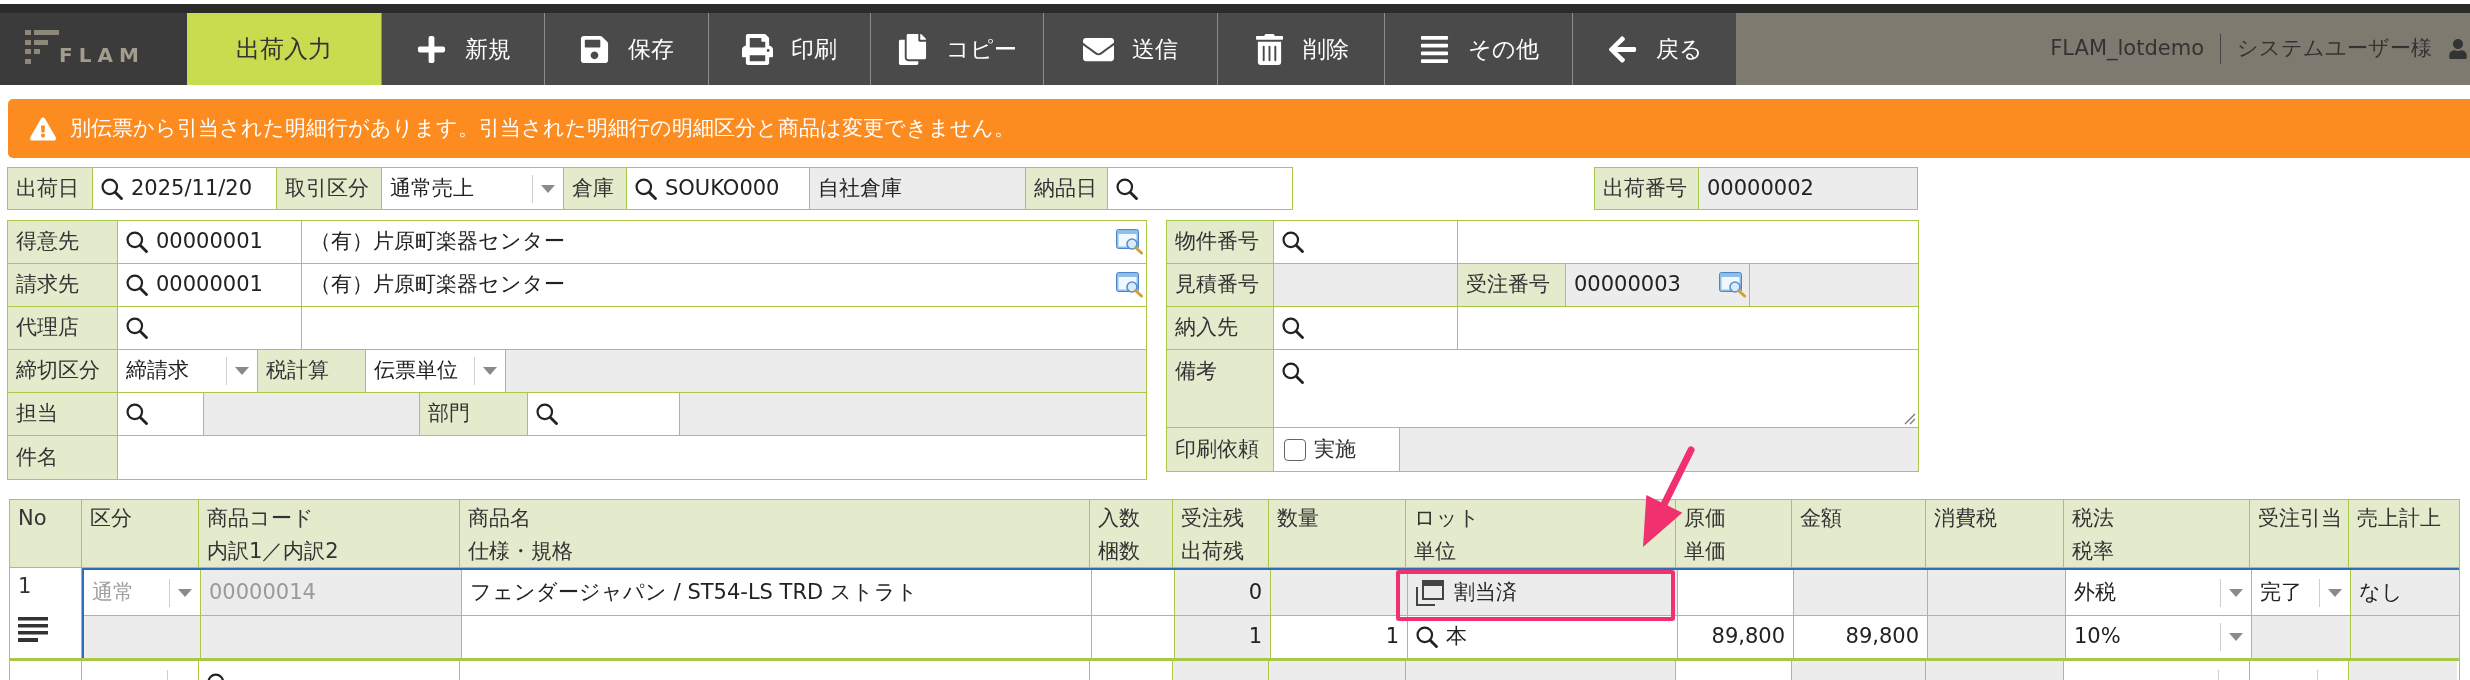 The height and width of the screenshot is (680, 2470). Describe the element at coordinates (1269, 49) in the screenshot. I see `trash-icon` at that location.